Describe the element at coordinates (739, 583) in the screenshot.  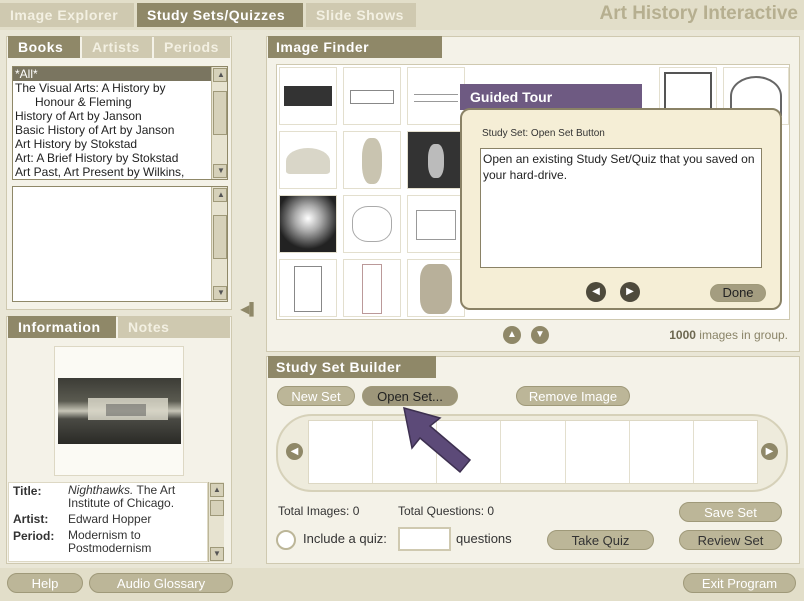
I see `exit-program-button: Exit Program` at that location.